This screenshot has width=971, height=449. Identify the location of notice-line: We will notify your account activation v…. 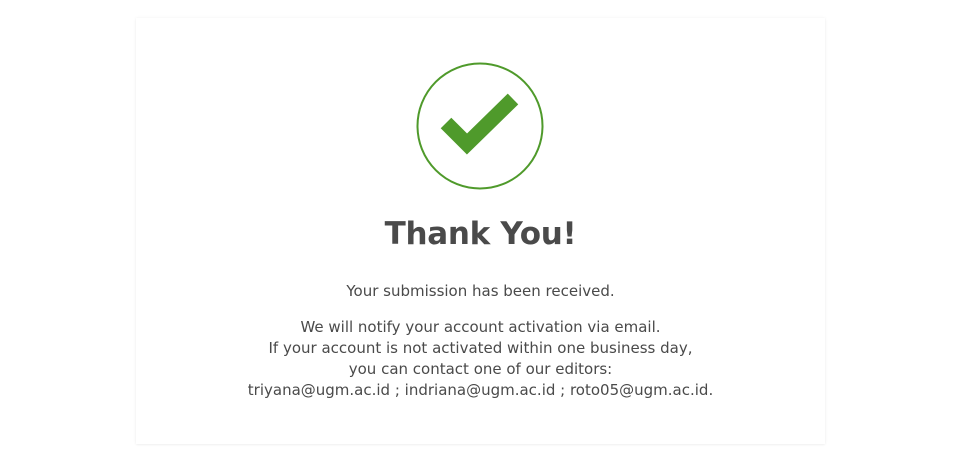
(480, 327).